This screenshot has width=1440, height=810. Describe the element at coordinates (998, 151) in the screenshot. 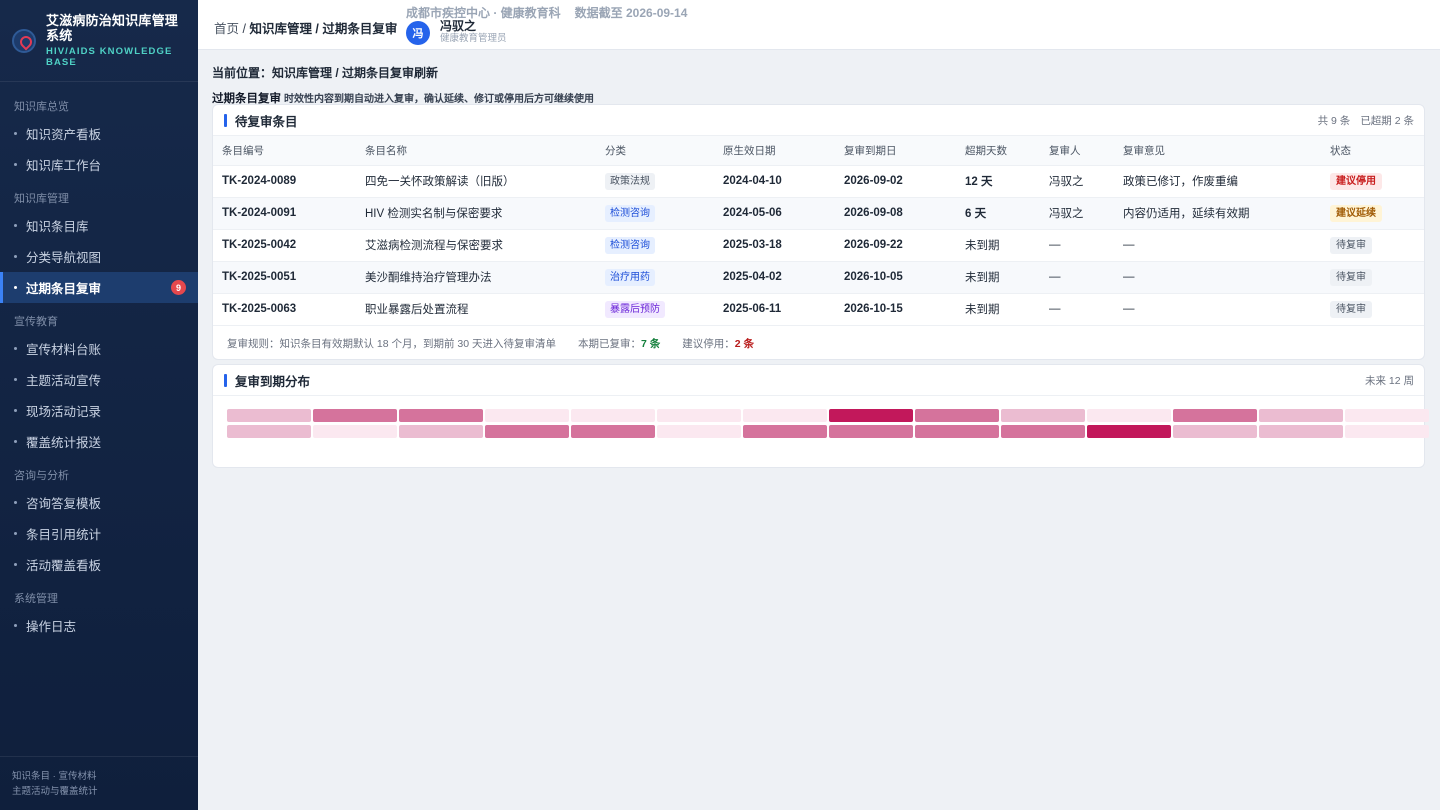

I see `column-header: 超期天数` at that location.